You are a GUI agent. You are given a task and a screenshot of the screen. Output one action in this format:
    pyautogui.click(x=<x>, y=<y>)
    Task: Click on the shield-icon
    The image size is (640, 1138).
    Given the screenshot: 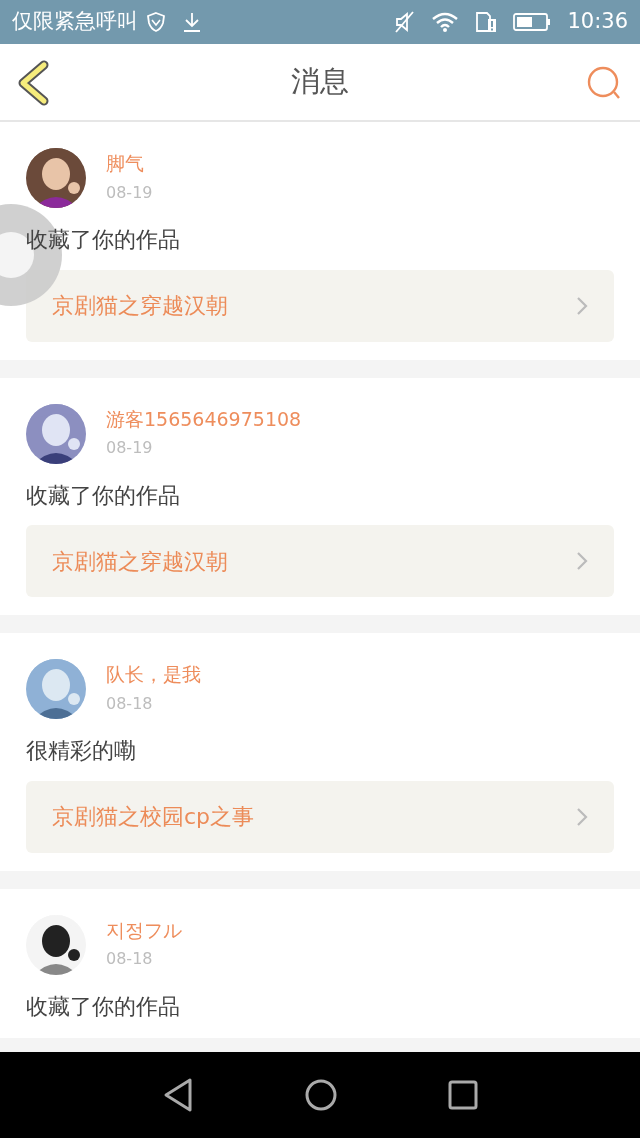 What is the action you would take?
    pyautogui.click(x=156, y=22)
    